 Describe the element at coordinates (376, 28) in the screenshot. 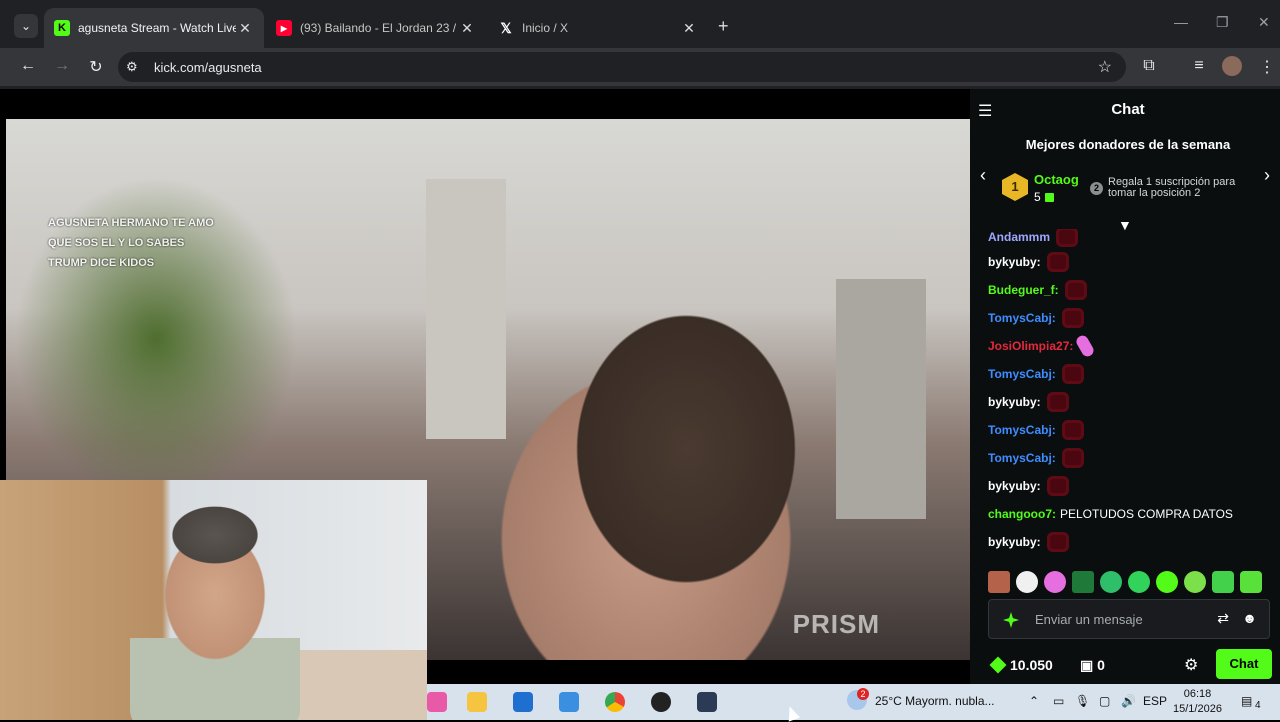

I see `tab-youtube: ▶ (93) Bailando - El Jordan 23 / St ✕` at that location.